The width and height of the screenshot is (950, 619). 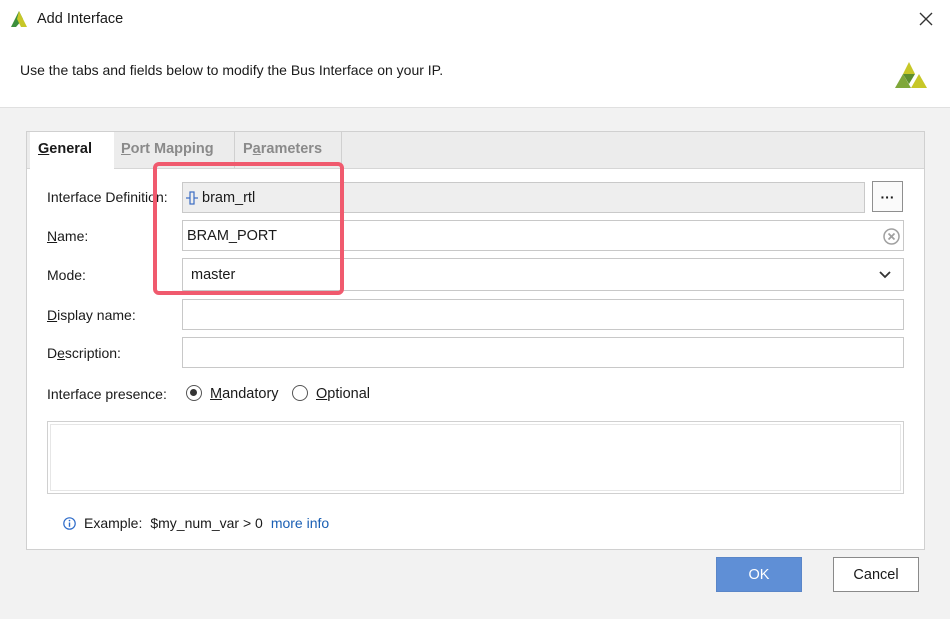 I want to click on name-value: BRAM_PORT, so click(x=232, y=236).